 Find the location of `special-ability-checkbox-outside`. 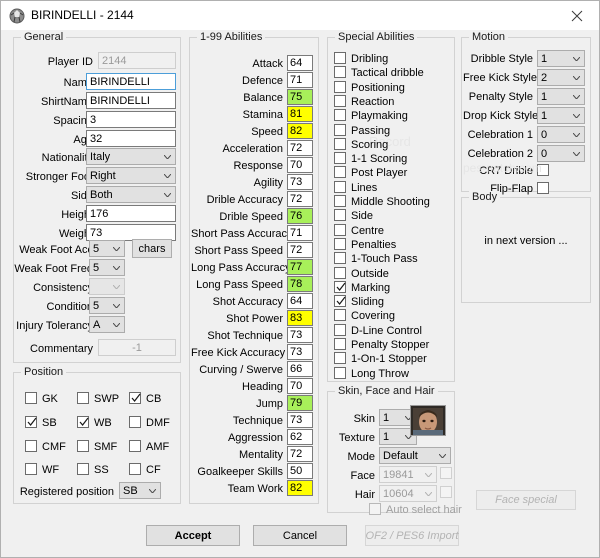

special-ability-checkbox-outside is located at coordinates (340, 273).